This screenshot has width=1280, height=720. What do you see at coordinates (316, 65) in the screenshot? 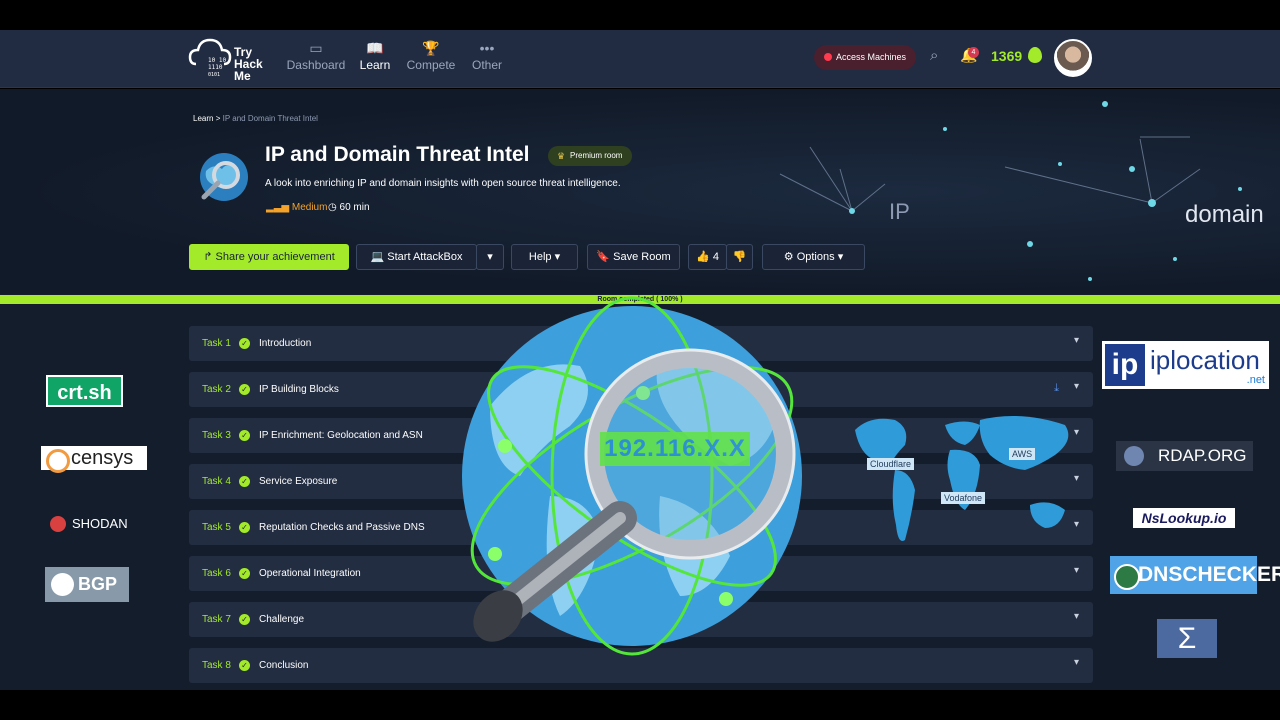
I see `nav-dashboard-label: Dashboard` at bounding box center [316, 65].